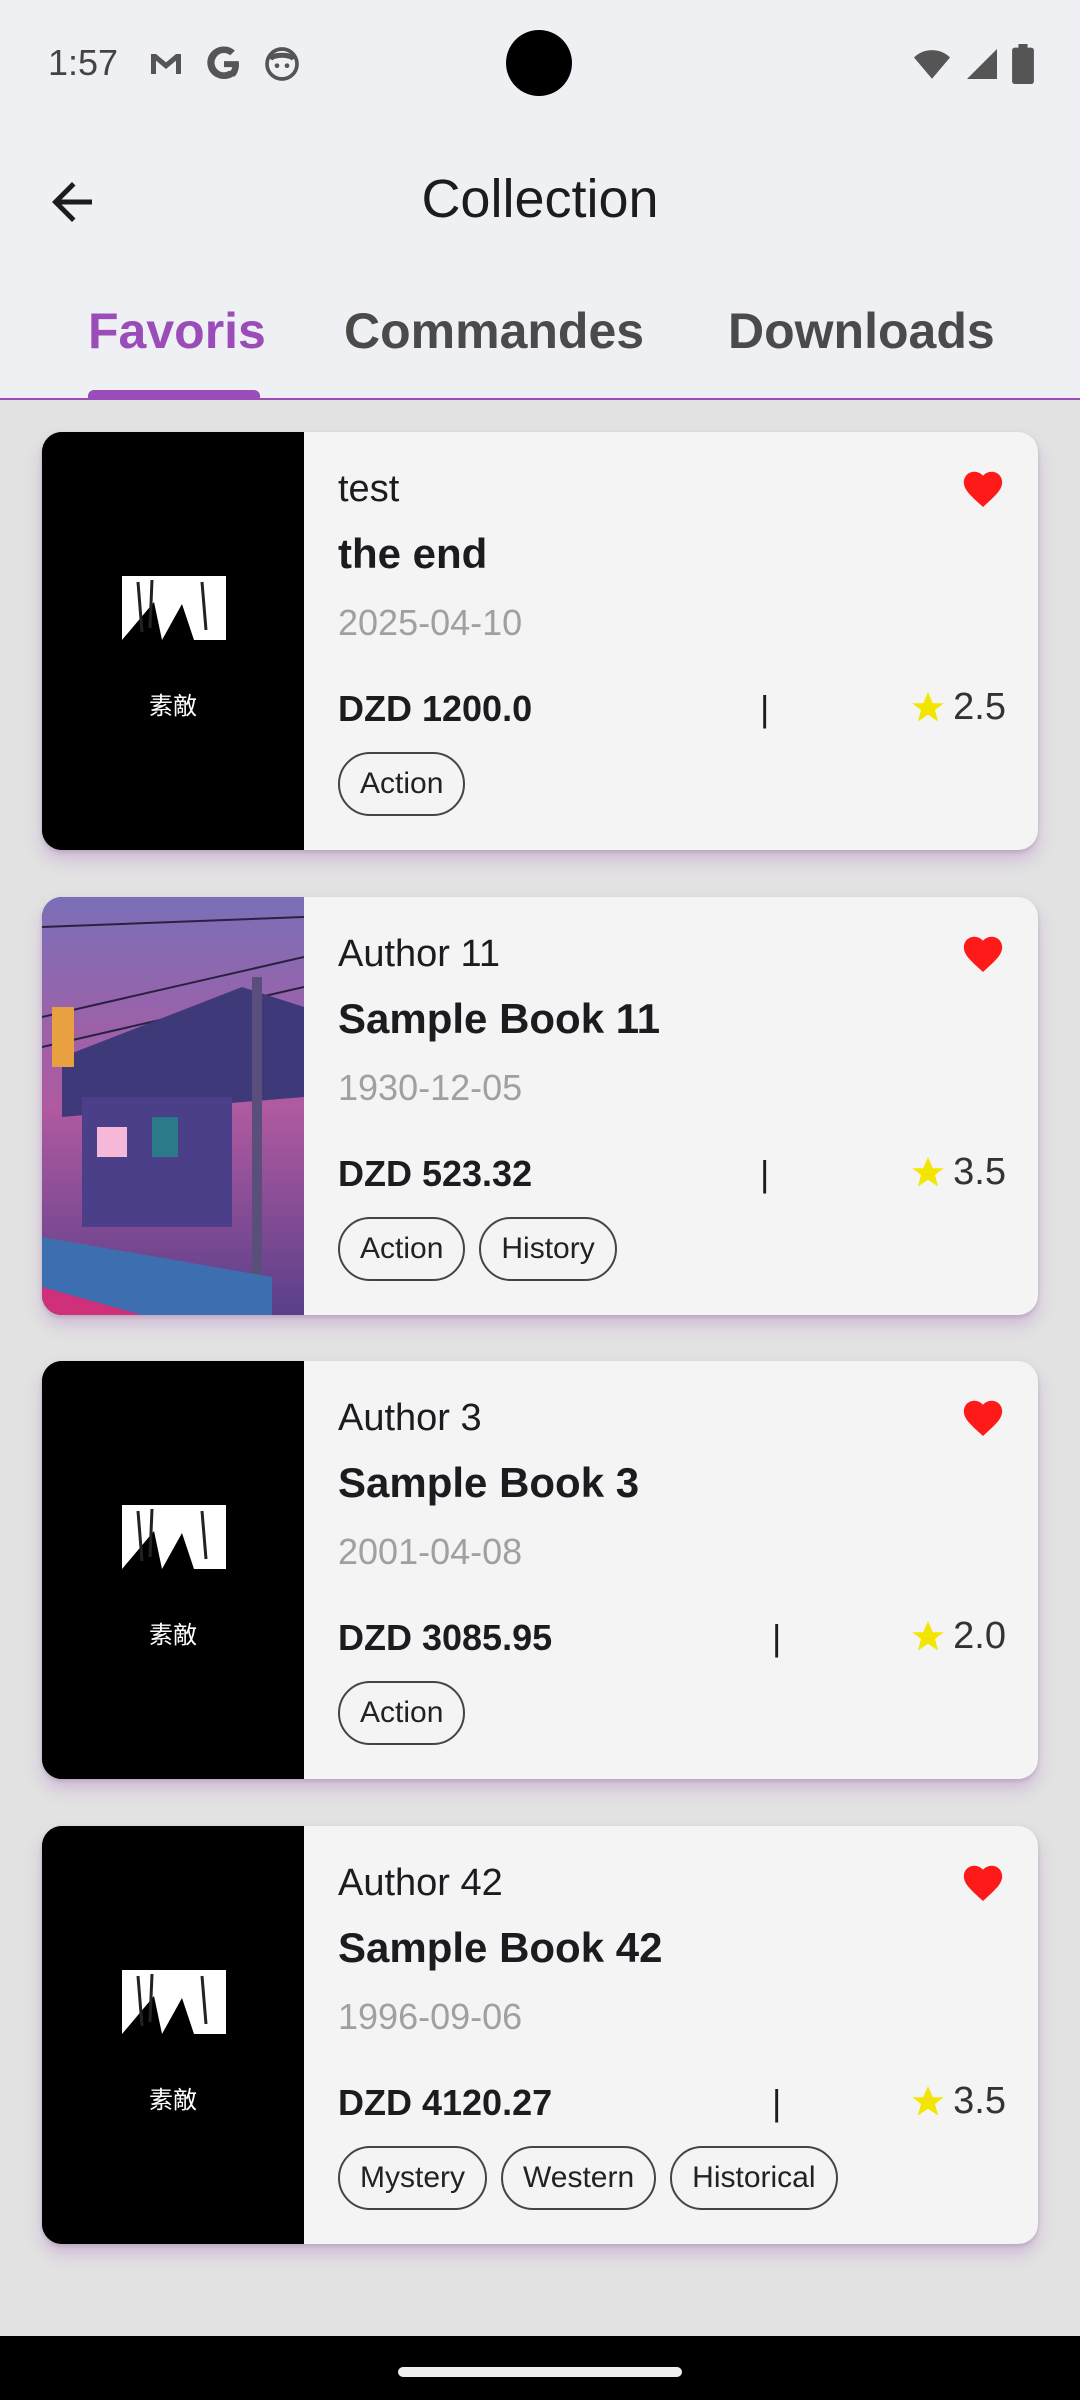  I want to click on book-author: Author 11, so click(419, 954).